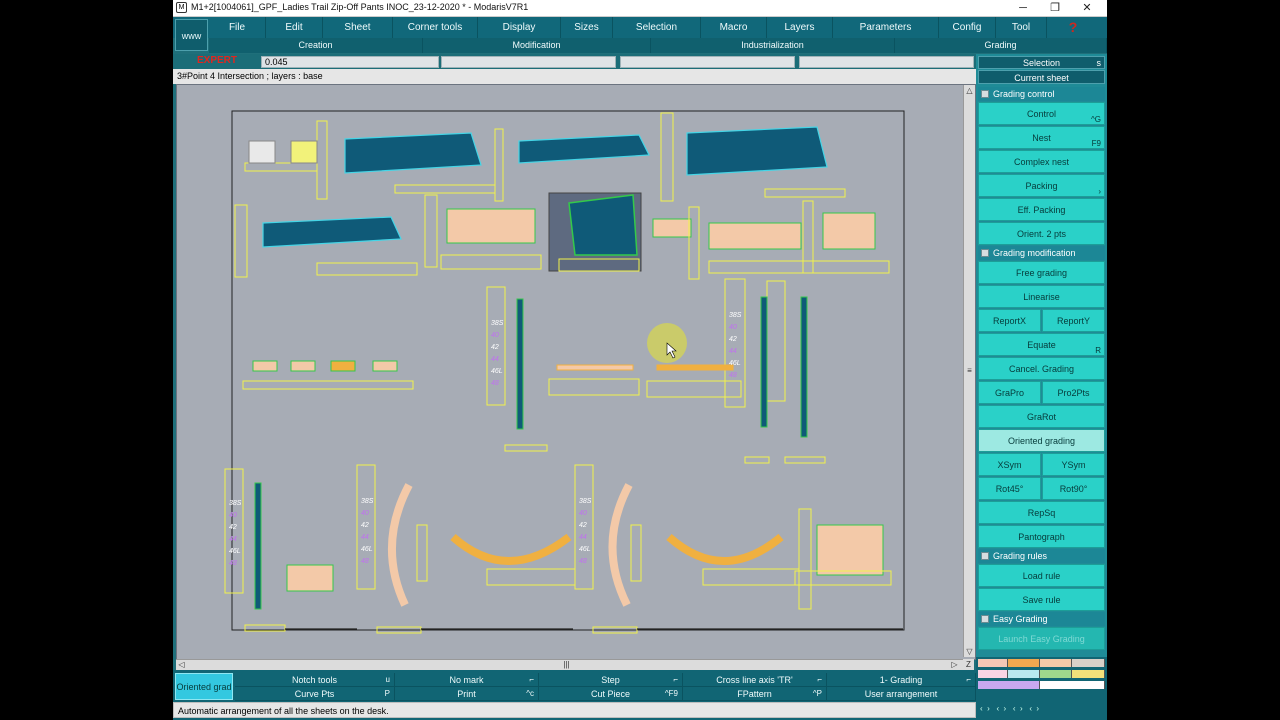 Image resolution: width=1280 pixels, height=720 pixels. I want to click on close-button: ✕, so click(1087, 8).